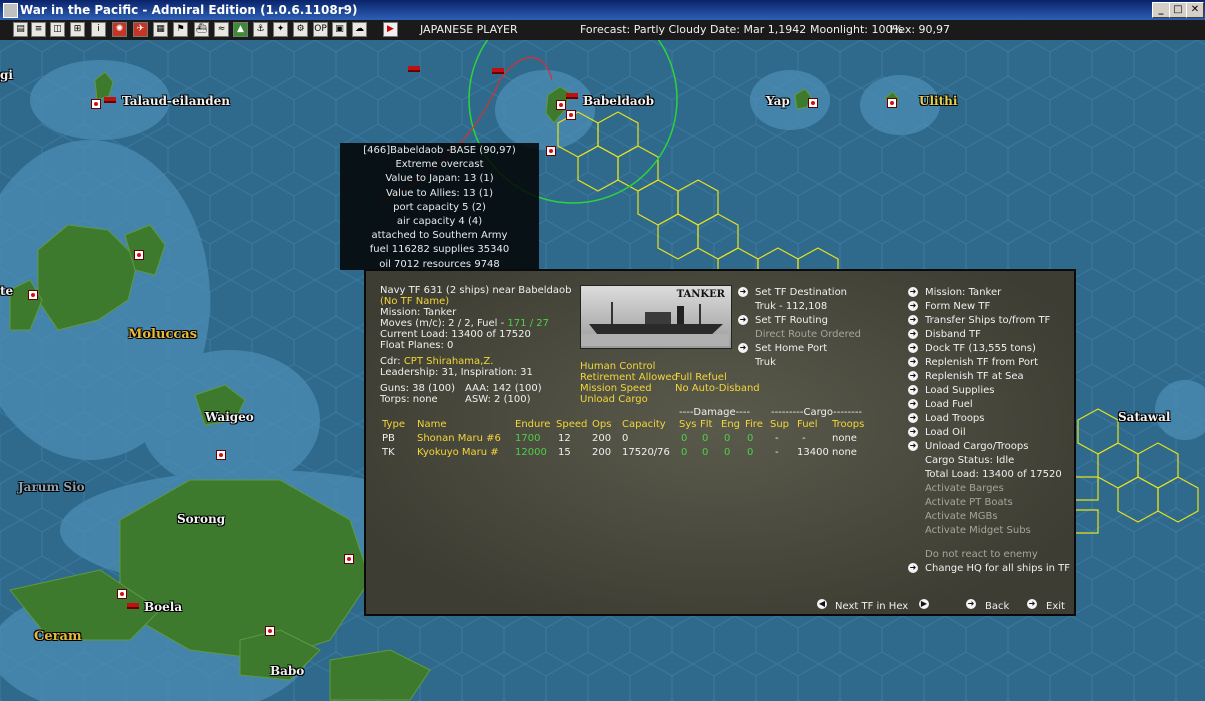  I want to click on production-icon: ▣, so click(339, 29).